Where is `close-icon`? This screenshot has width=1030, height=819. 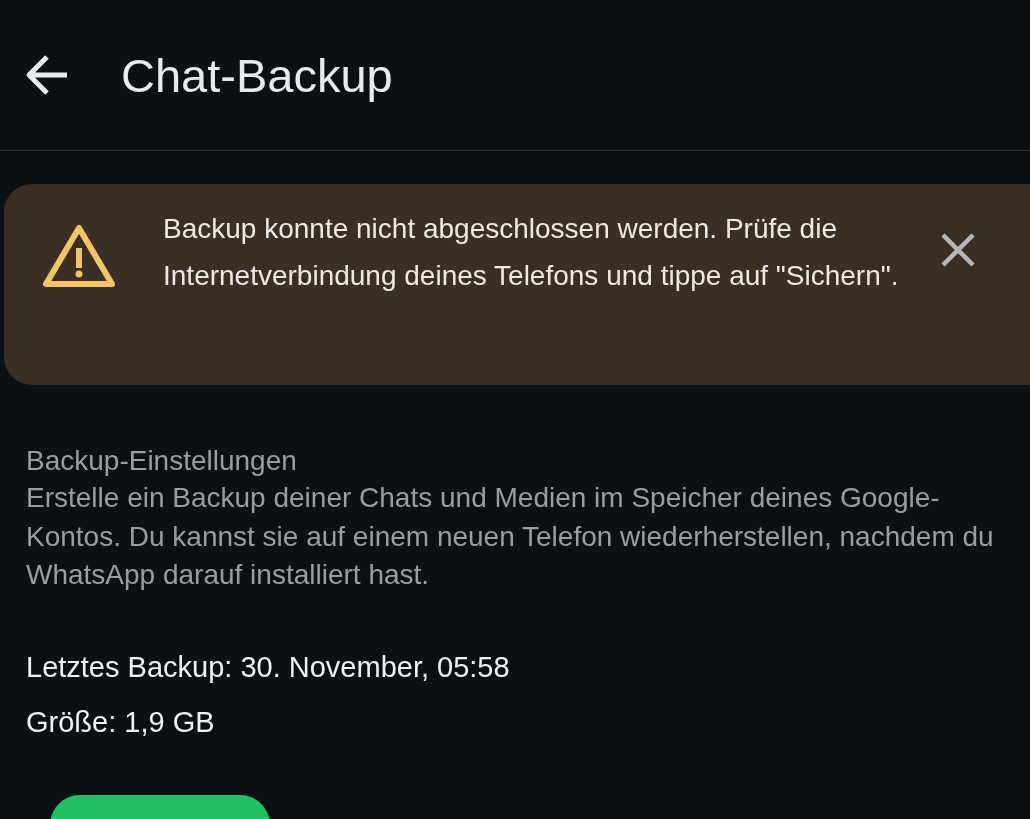 close-icon is located at coordinates (958, 250).